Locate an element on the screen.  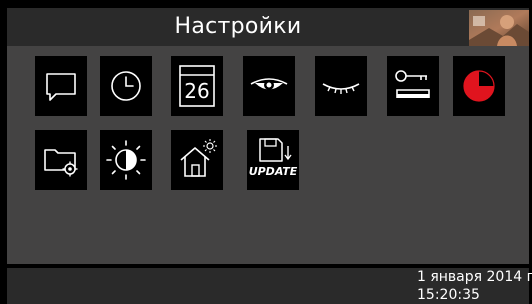
tile-brightness is located at coordinates (126, 160).